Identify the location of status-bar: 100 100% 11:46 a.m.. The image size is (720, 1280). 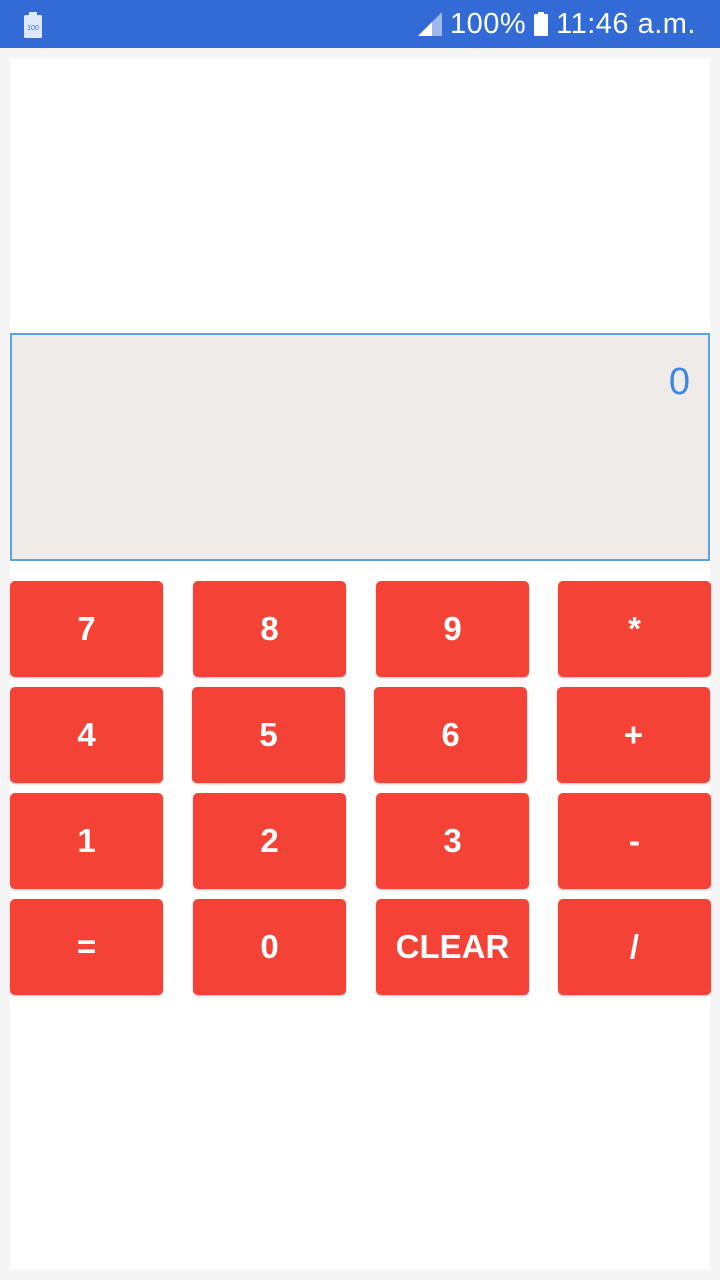
(360, 24).